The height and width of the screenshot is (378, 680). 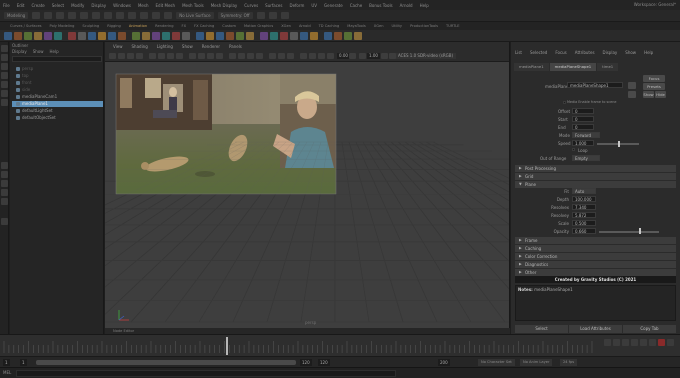 I want to click on shelf-tab-sculpting: Sculpting, so click(x=90, y=26).